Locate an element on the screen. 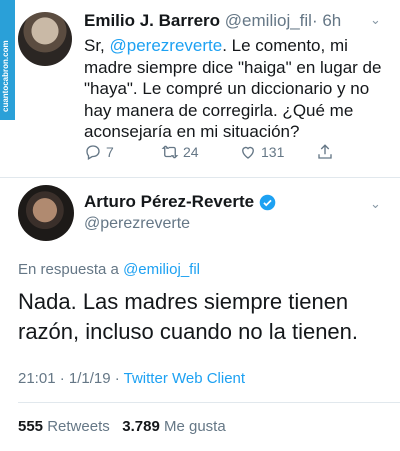 This screenshot has height=451, width=400. verified-badge-icon is located at coordinates (267, 202).